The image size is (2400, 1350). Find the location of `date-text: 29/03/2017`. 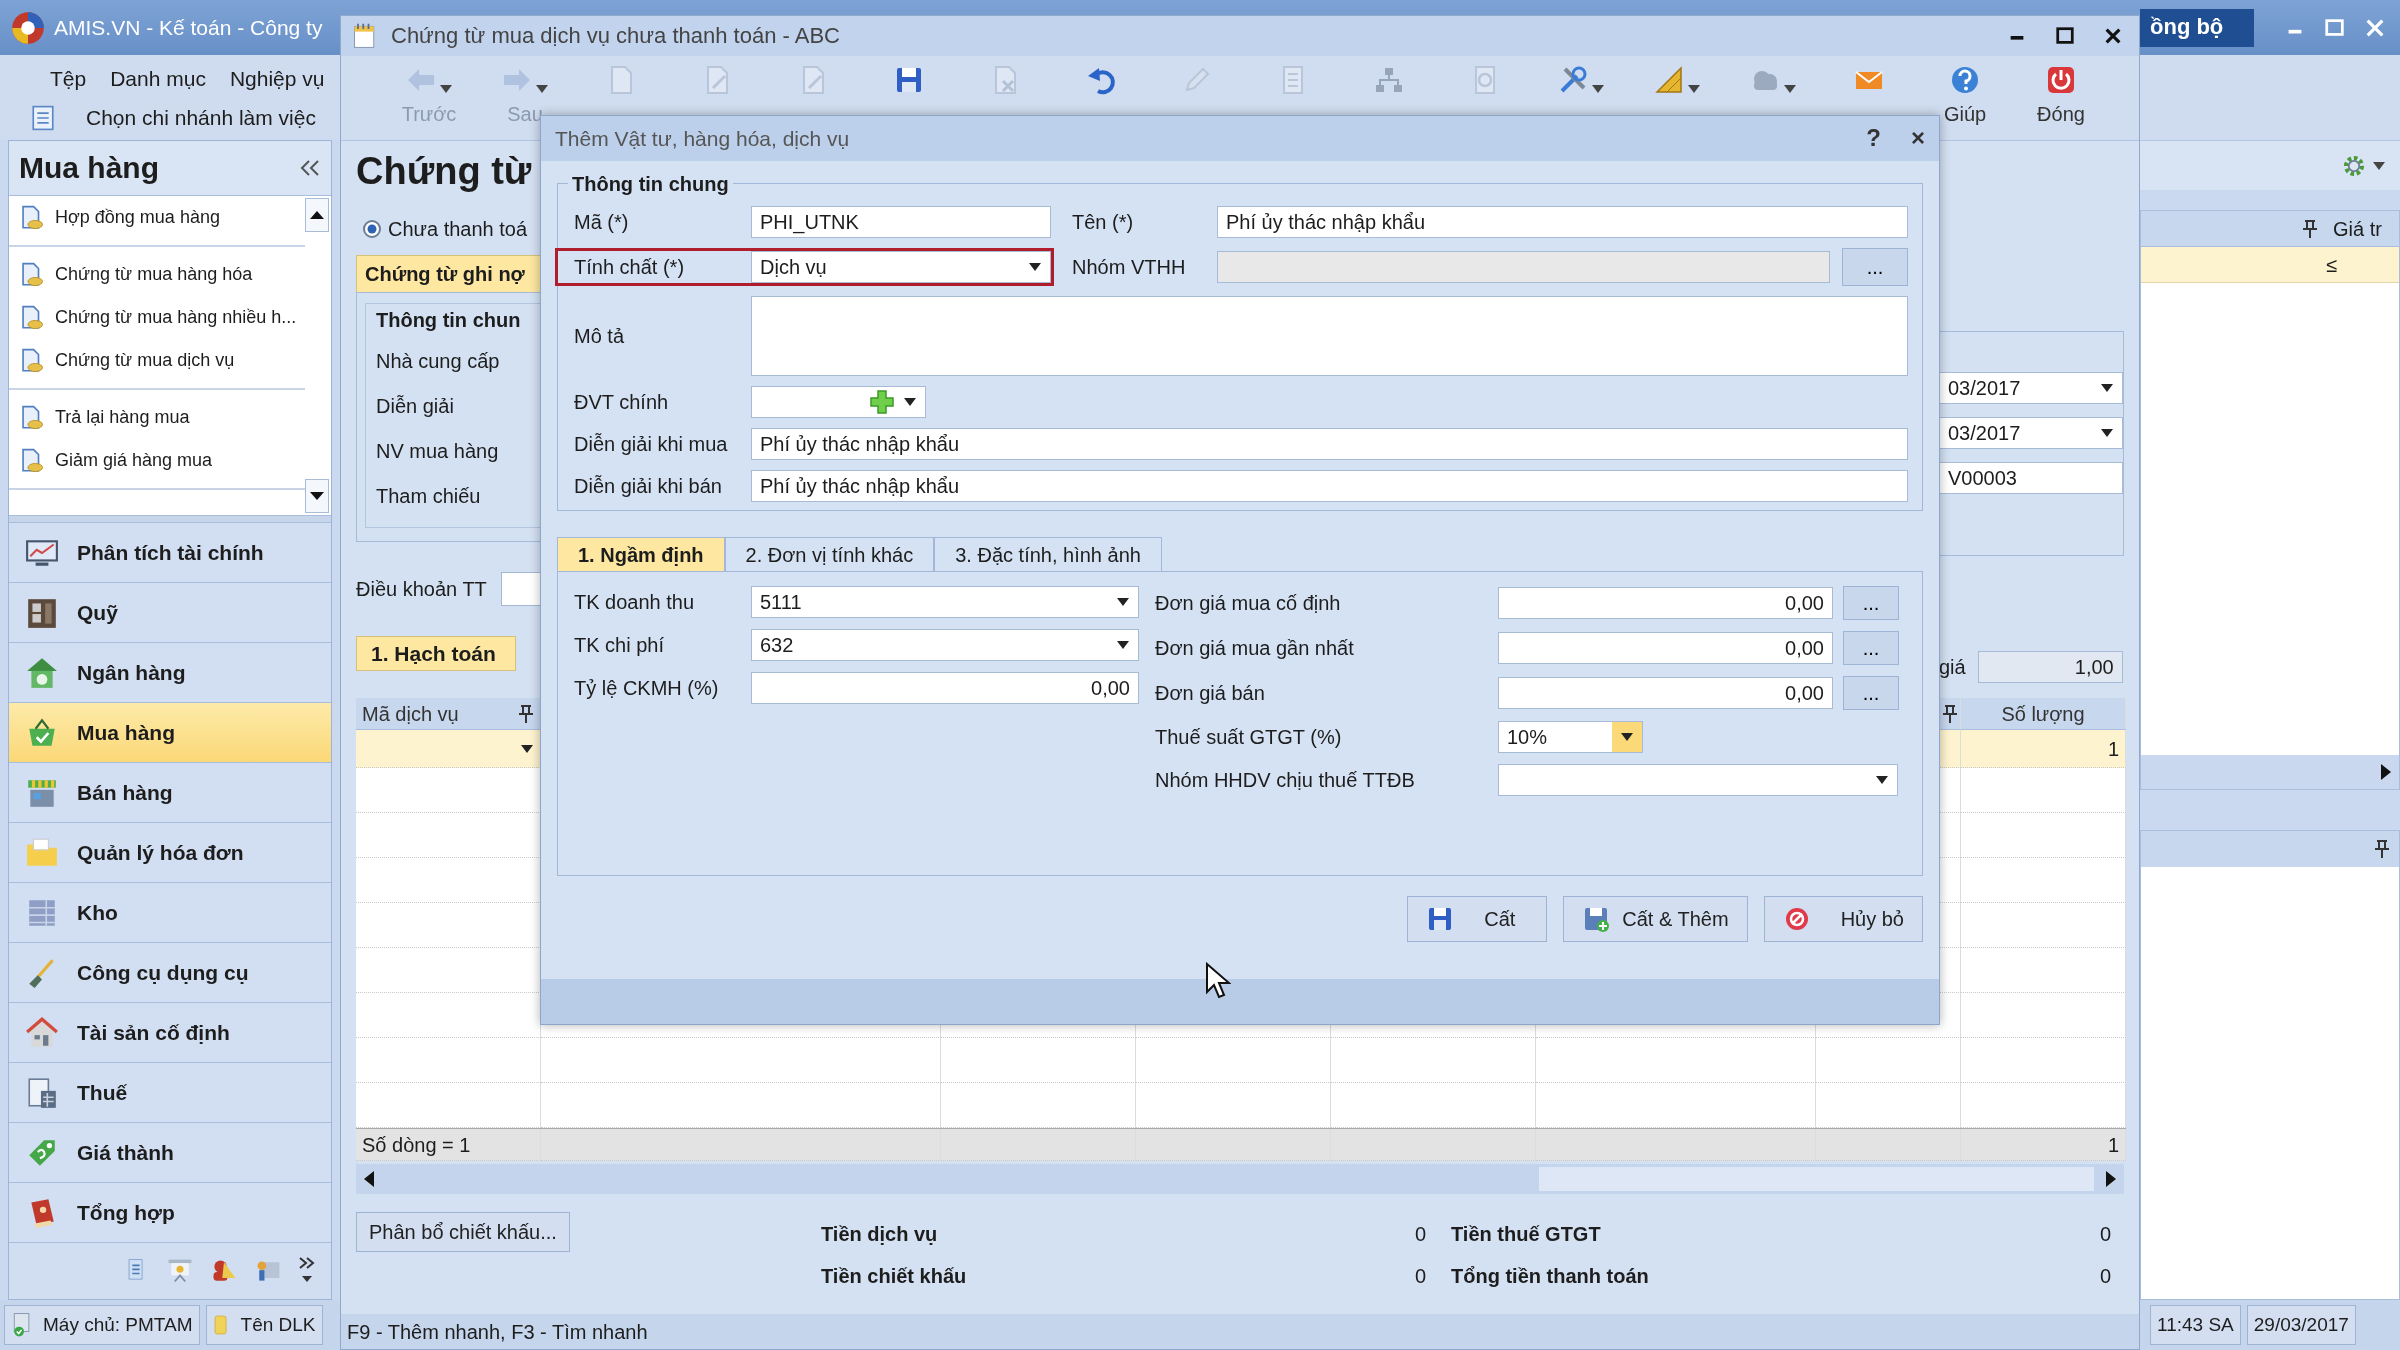

date-text: 29/03/2017 is located at coordinates (2301, 1325).